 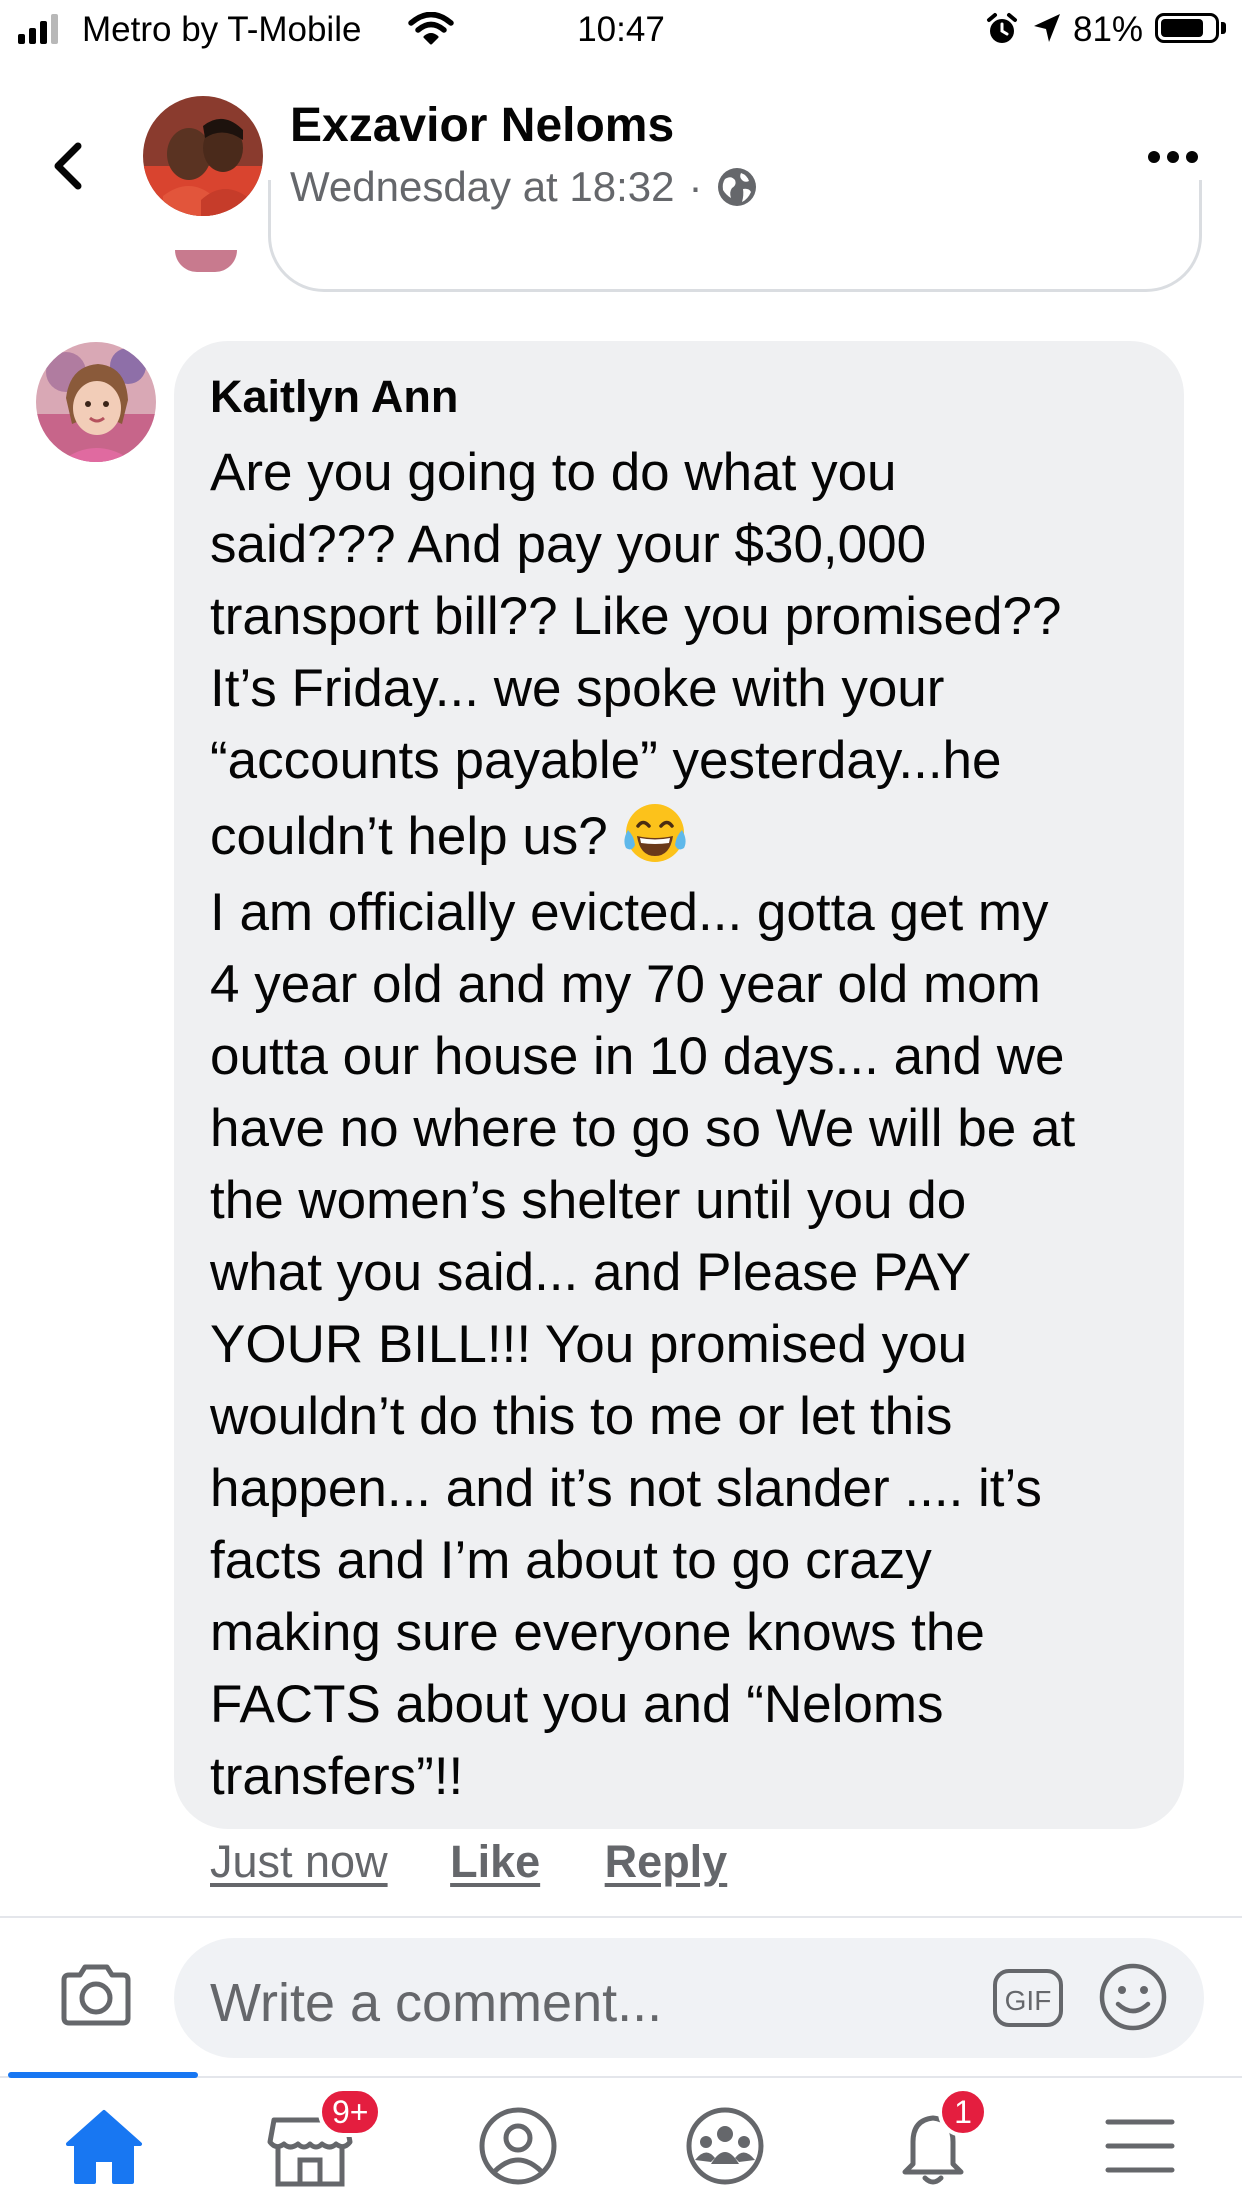 I want to click on comment-line: “accounts payable” yesterday...he, so click(x=606, y=760).